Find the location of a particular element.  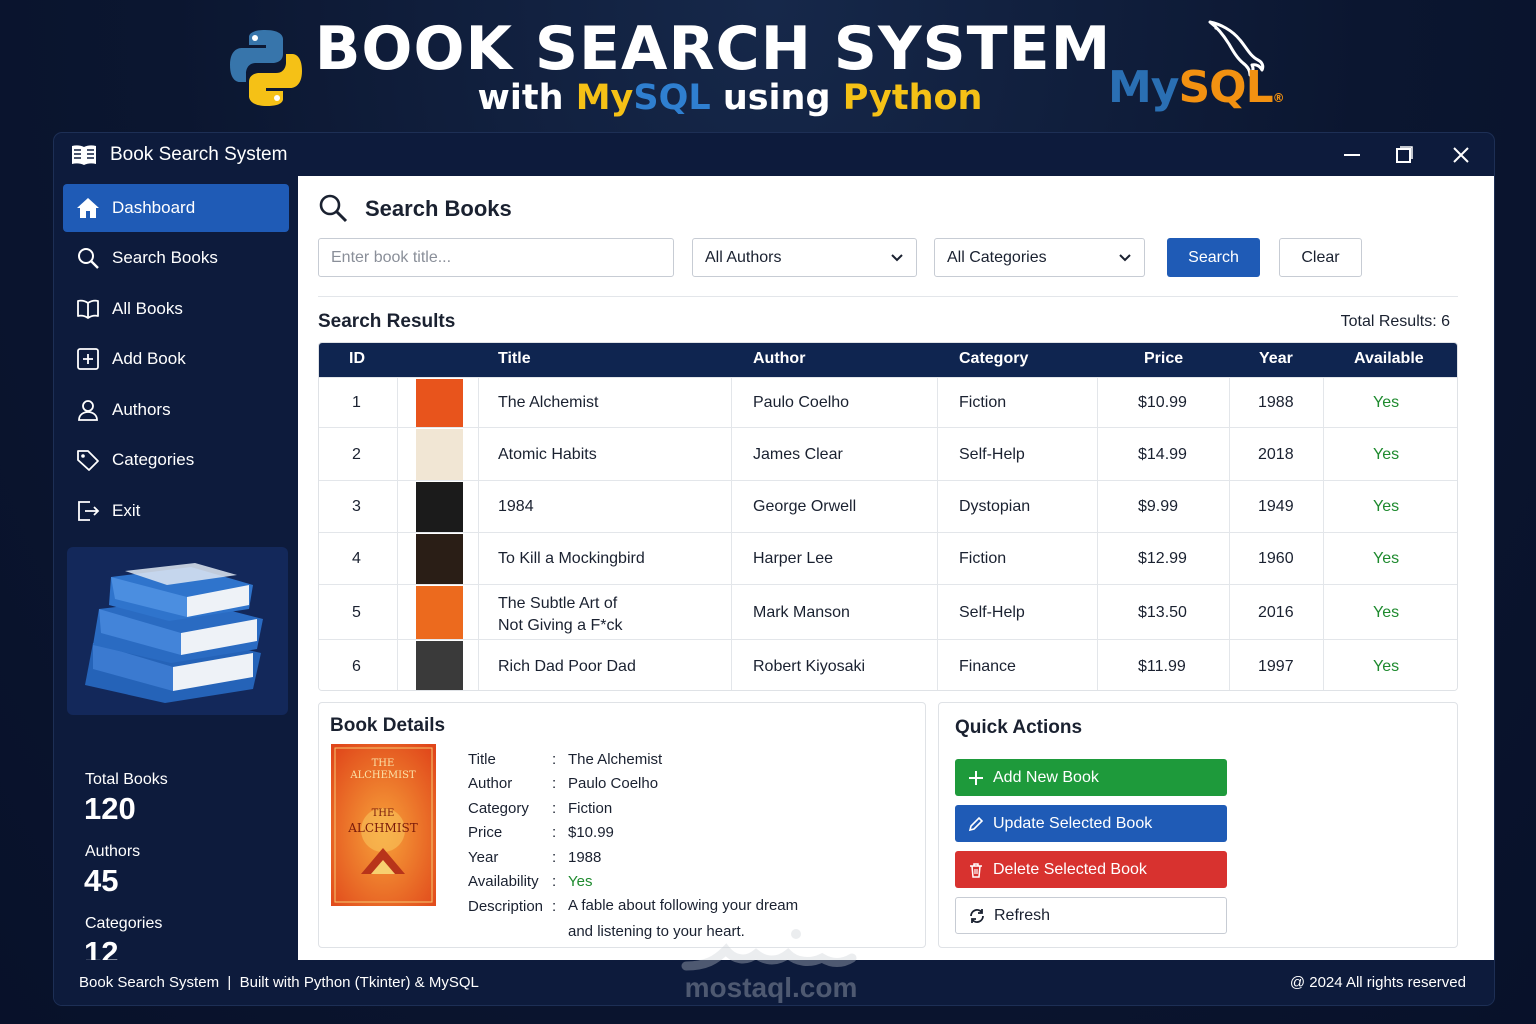

cell-year: 1997 is located at coordinates (1276, 666).